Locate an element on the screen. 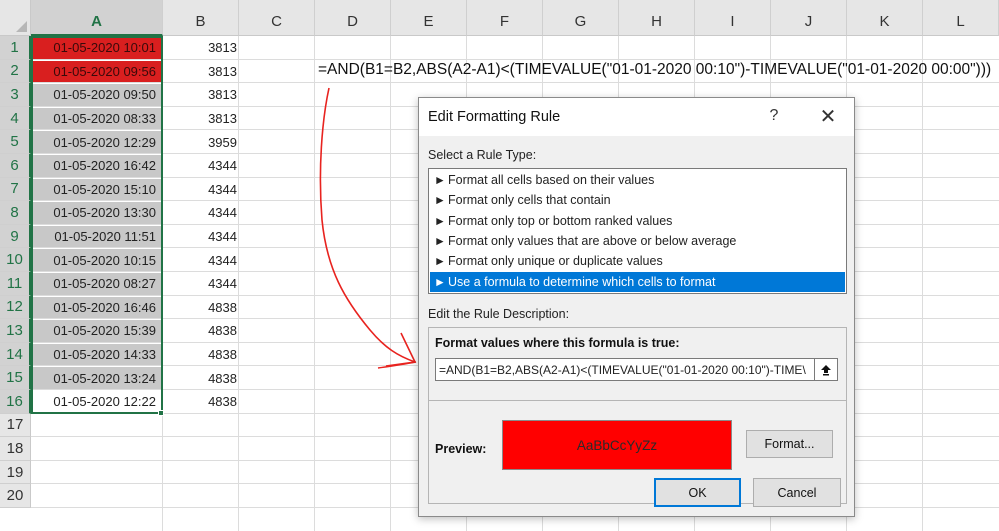  row-header-16: 16 is located at coordinates (15, 402).